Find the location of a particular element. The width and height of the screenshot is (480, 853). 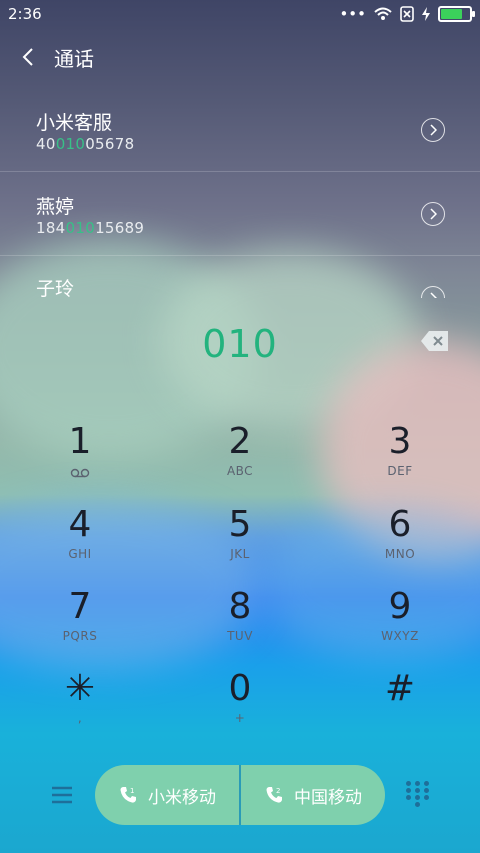

backspace-icon is located at coordinates (434, 341).